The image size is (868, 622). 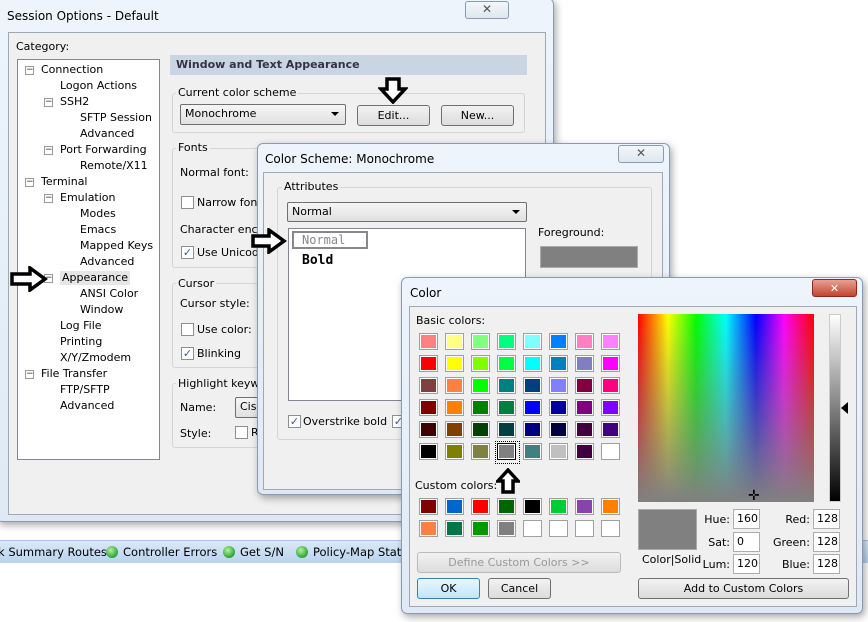 I want to click on tree-item: Printing, so click(x=81, y=342).